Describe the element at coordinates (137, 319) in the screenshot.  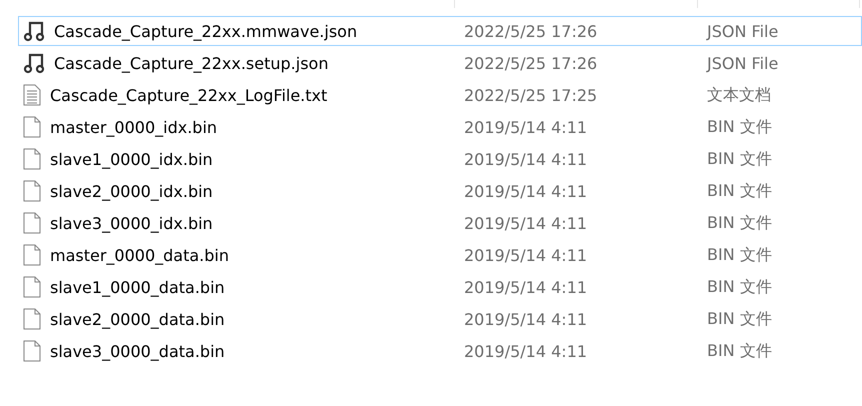
I see `file-name: slave2_0000_data.bin` at that location.